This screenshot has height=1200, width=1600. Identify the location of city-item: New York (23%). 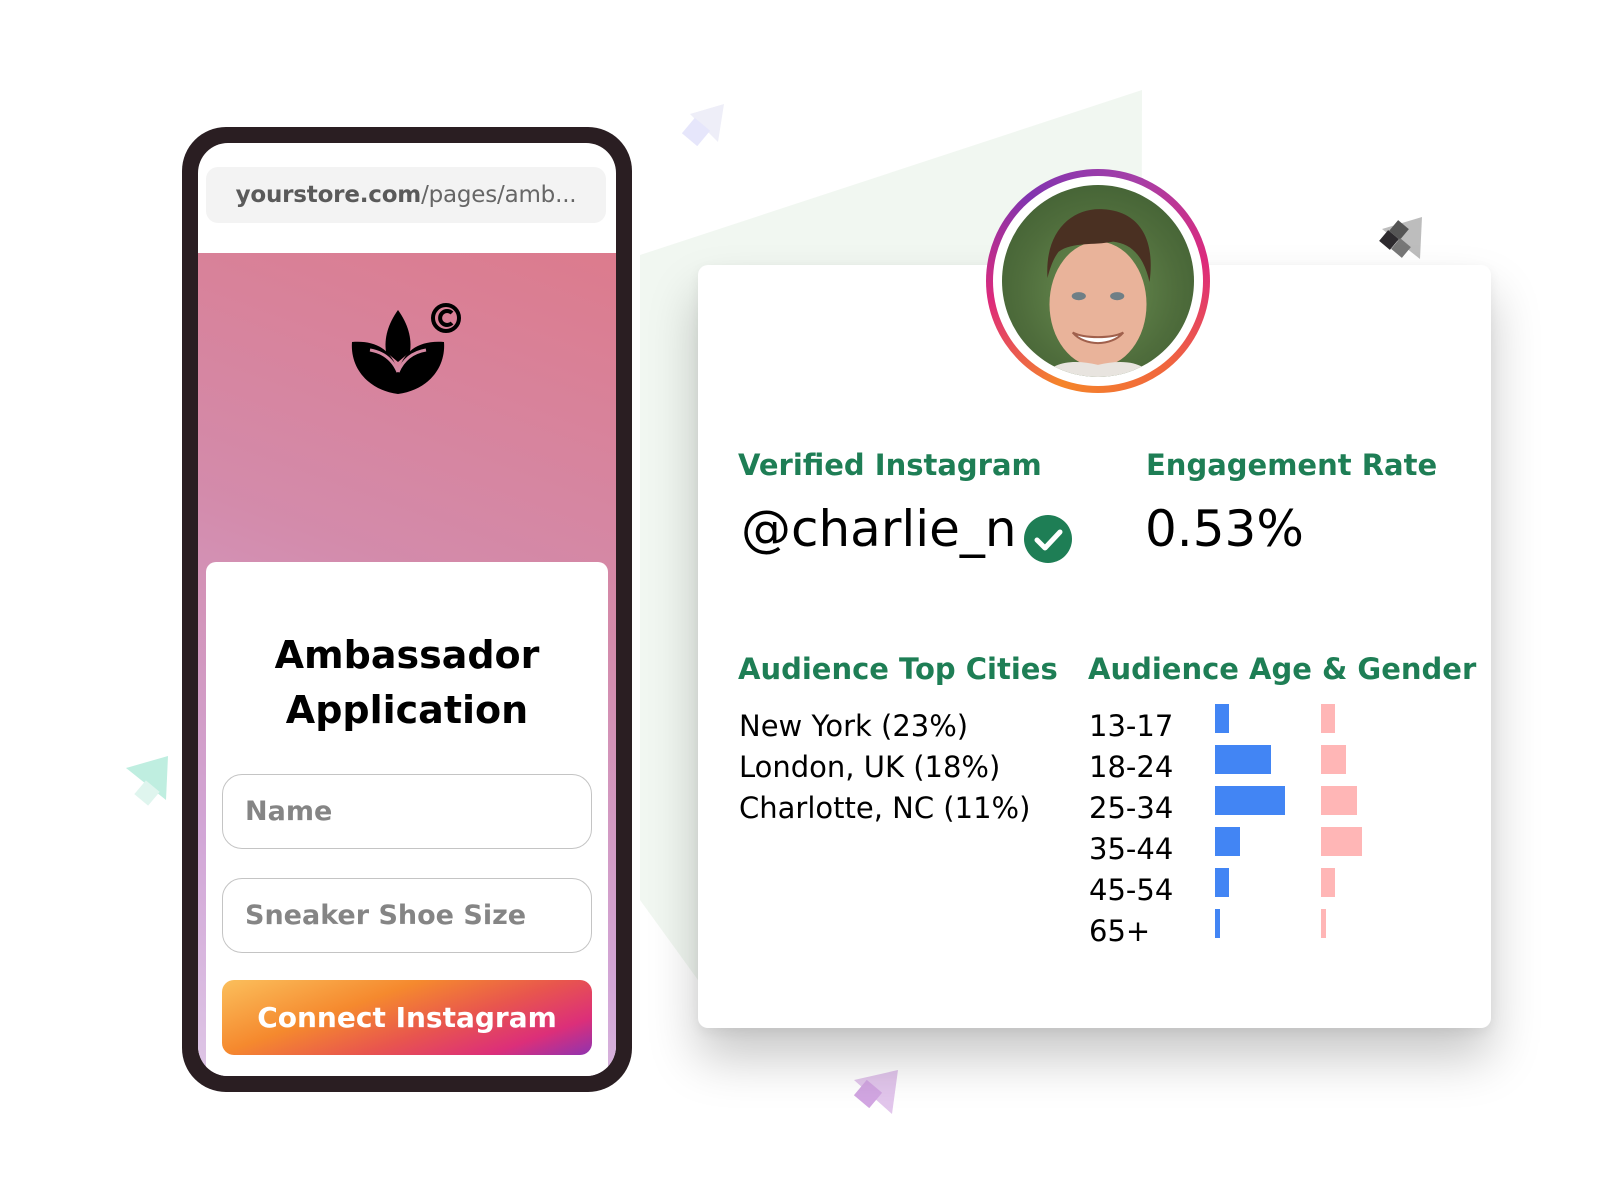
(854, 726).